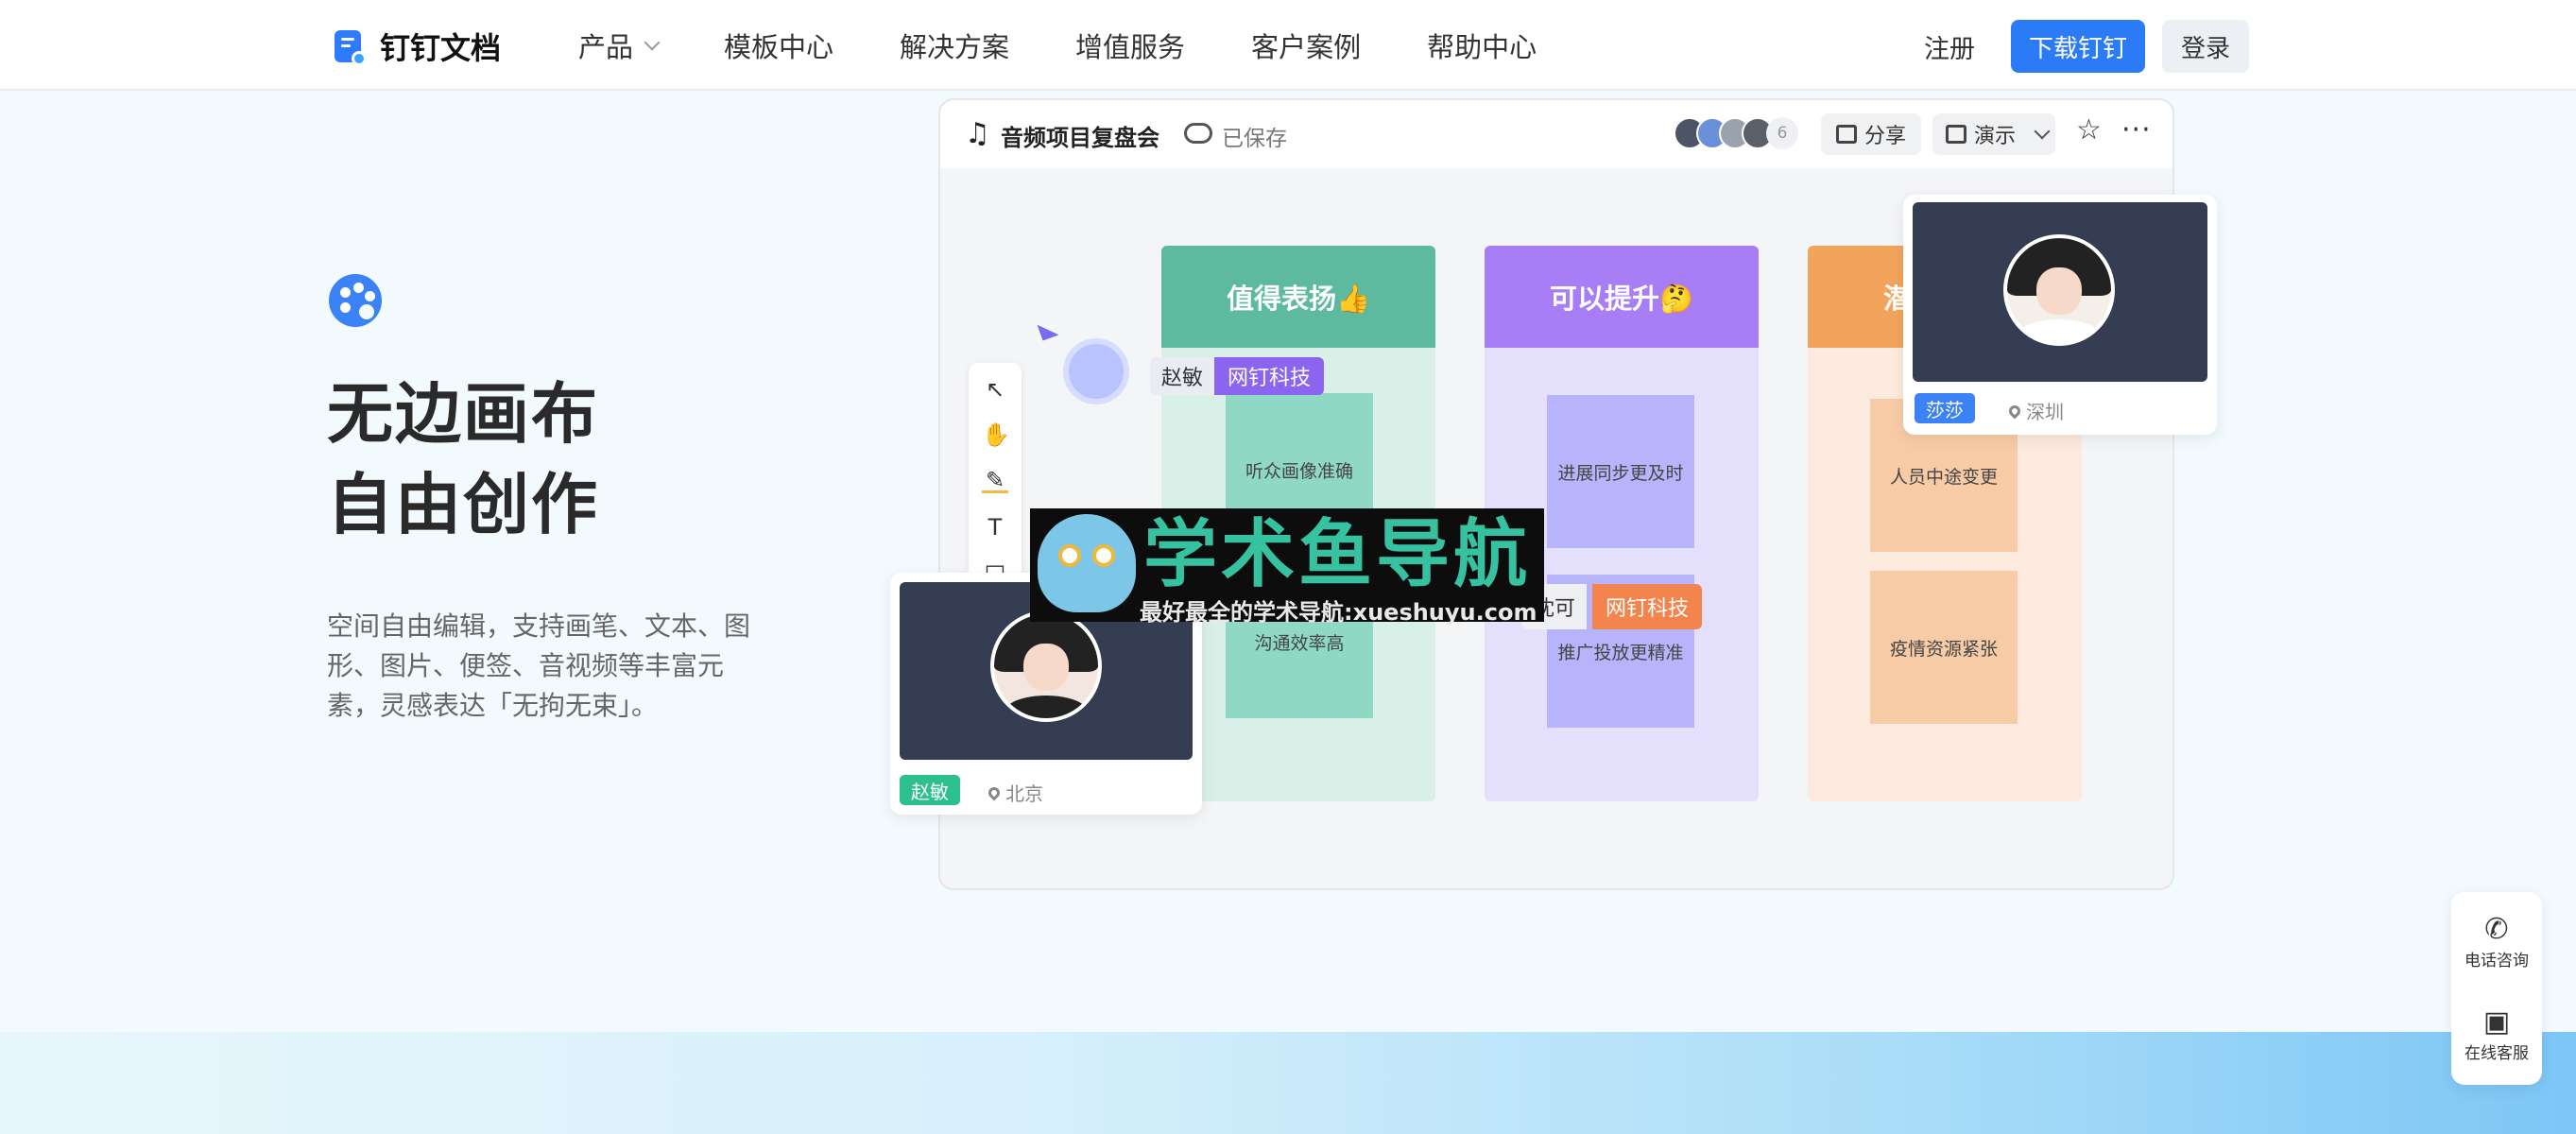  I want to click on canvas-toolbar: ↖ ✋ ✎ T ◱, so click(995, 474).